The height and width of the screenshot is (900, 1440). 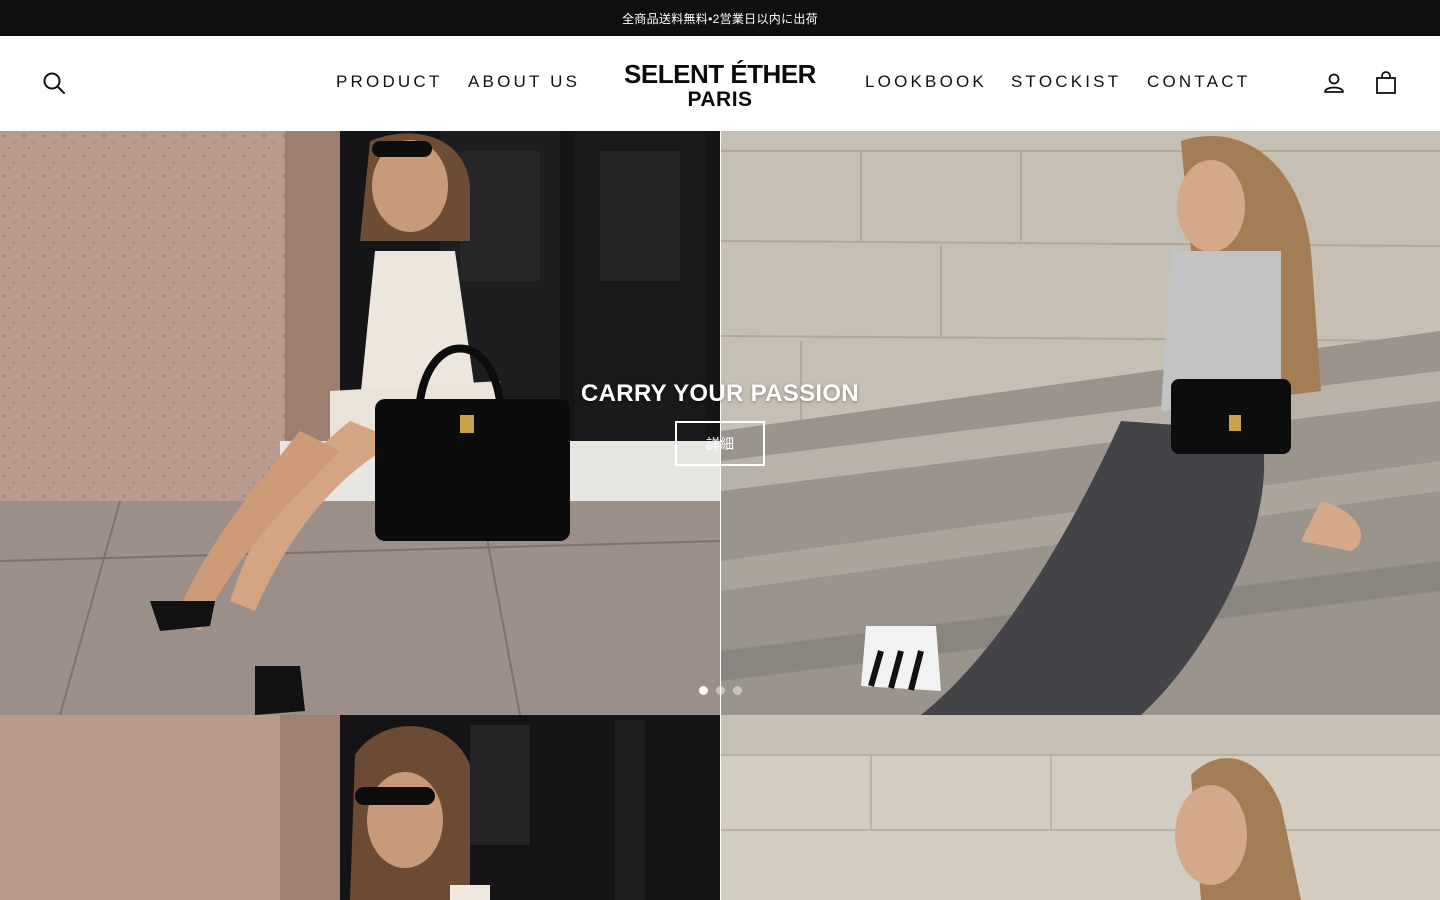 What do you see at coordinates (720, 99) in the screenshot?
I see `logo-subline: PARIS` at bounding box center [720, 99].